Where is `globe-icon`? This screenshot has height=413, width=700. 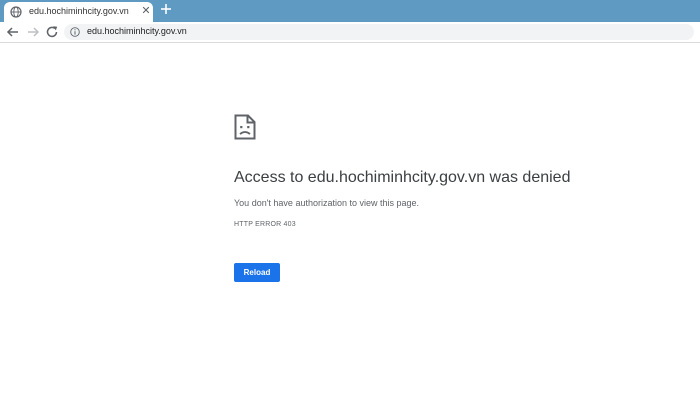 globe-icon is located at coordinates (16, 12).